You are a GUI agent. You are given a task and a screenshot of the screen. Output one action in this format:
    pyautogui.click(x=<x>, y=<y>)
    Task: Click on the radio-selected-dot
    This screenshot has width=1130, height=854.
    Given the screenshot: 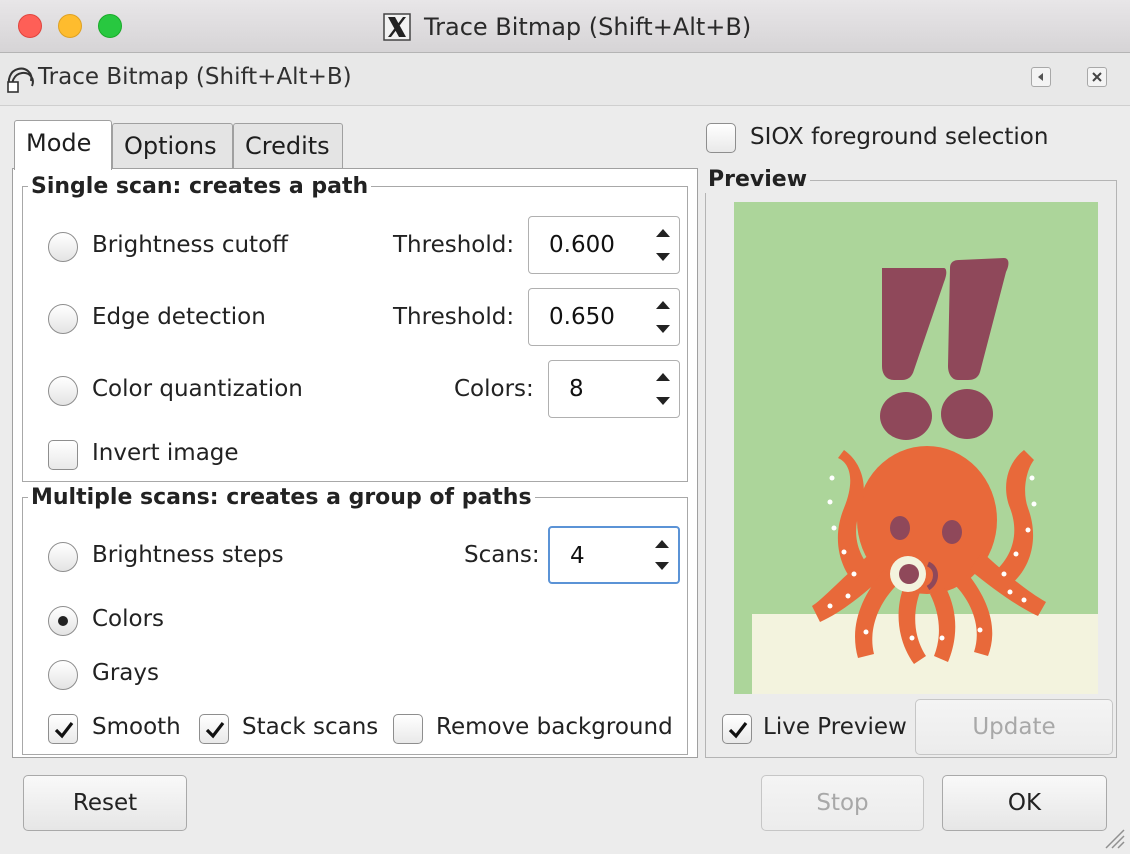 What is the action you would take?
    pyautogui.click(x=63, y=621)
    